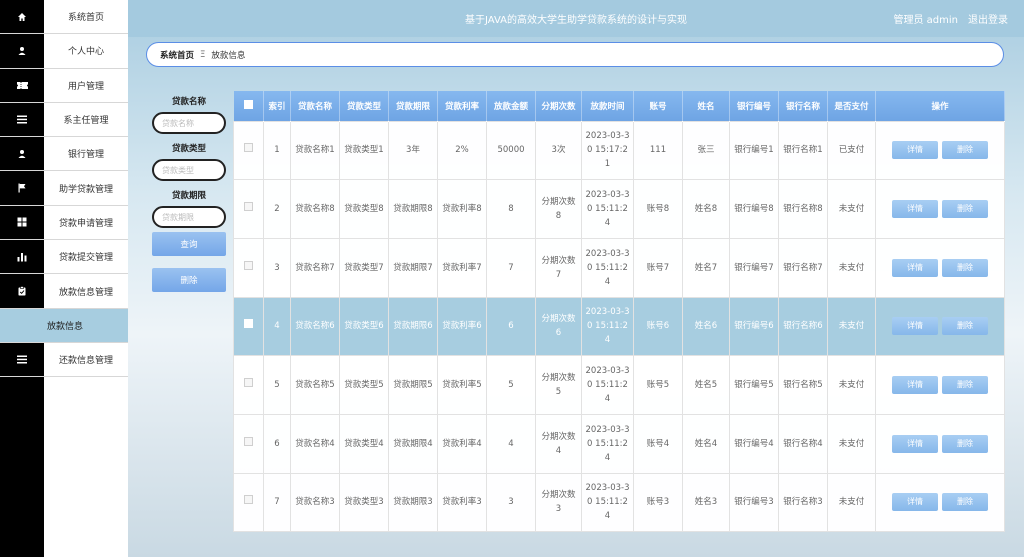  What do you see at coordinates (851, 106) in the screenshot?
I see `column-header: 是否支付` at bounding box center [851, 106].